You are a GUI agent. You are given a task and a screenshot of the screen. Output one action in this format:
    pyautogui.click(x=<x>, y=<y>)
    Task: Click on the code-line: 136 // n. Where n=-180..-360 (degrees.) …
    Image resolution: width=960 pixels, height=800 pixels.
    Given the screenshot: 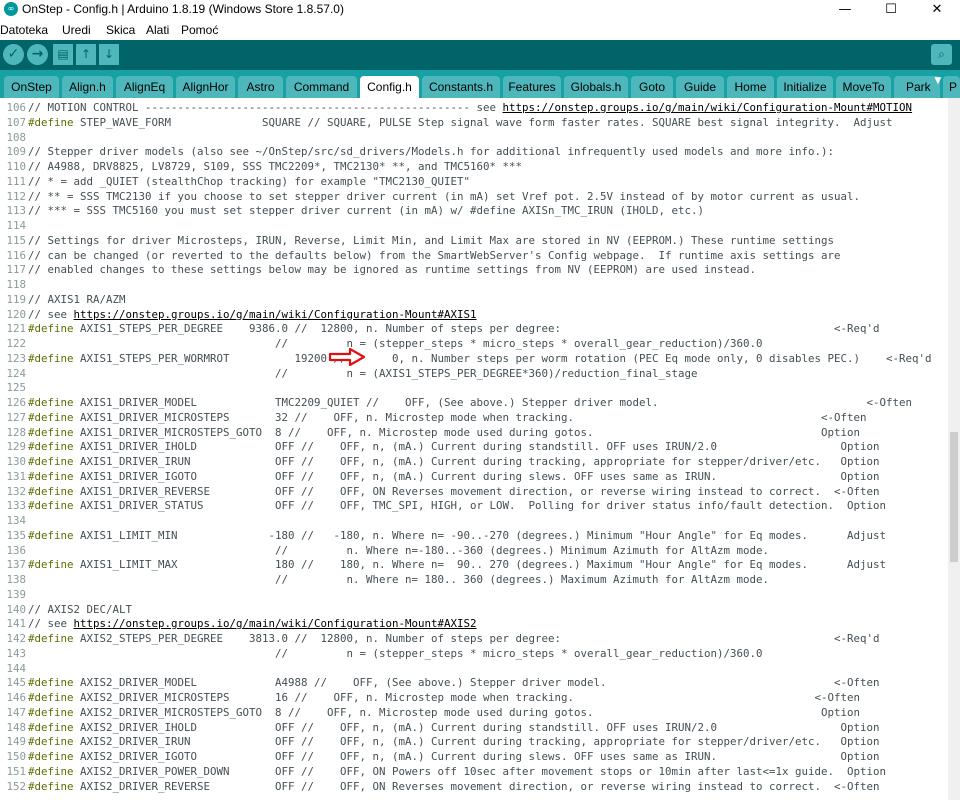 What is the action you would take?
    pyautogui.click(x=384, y=550)
    